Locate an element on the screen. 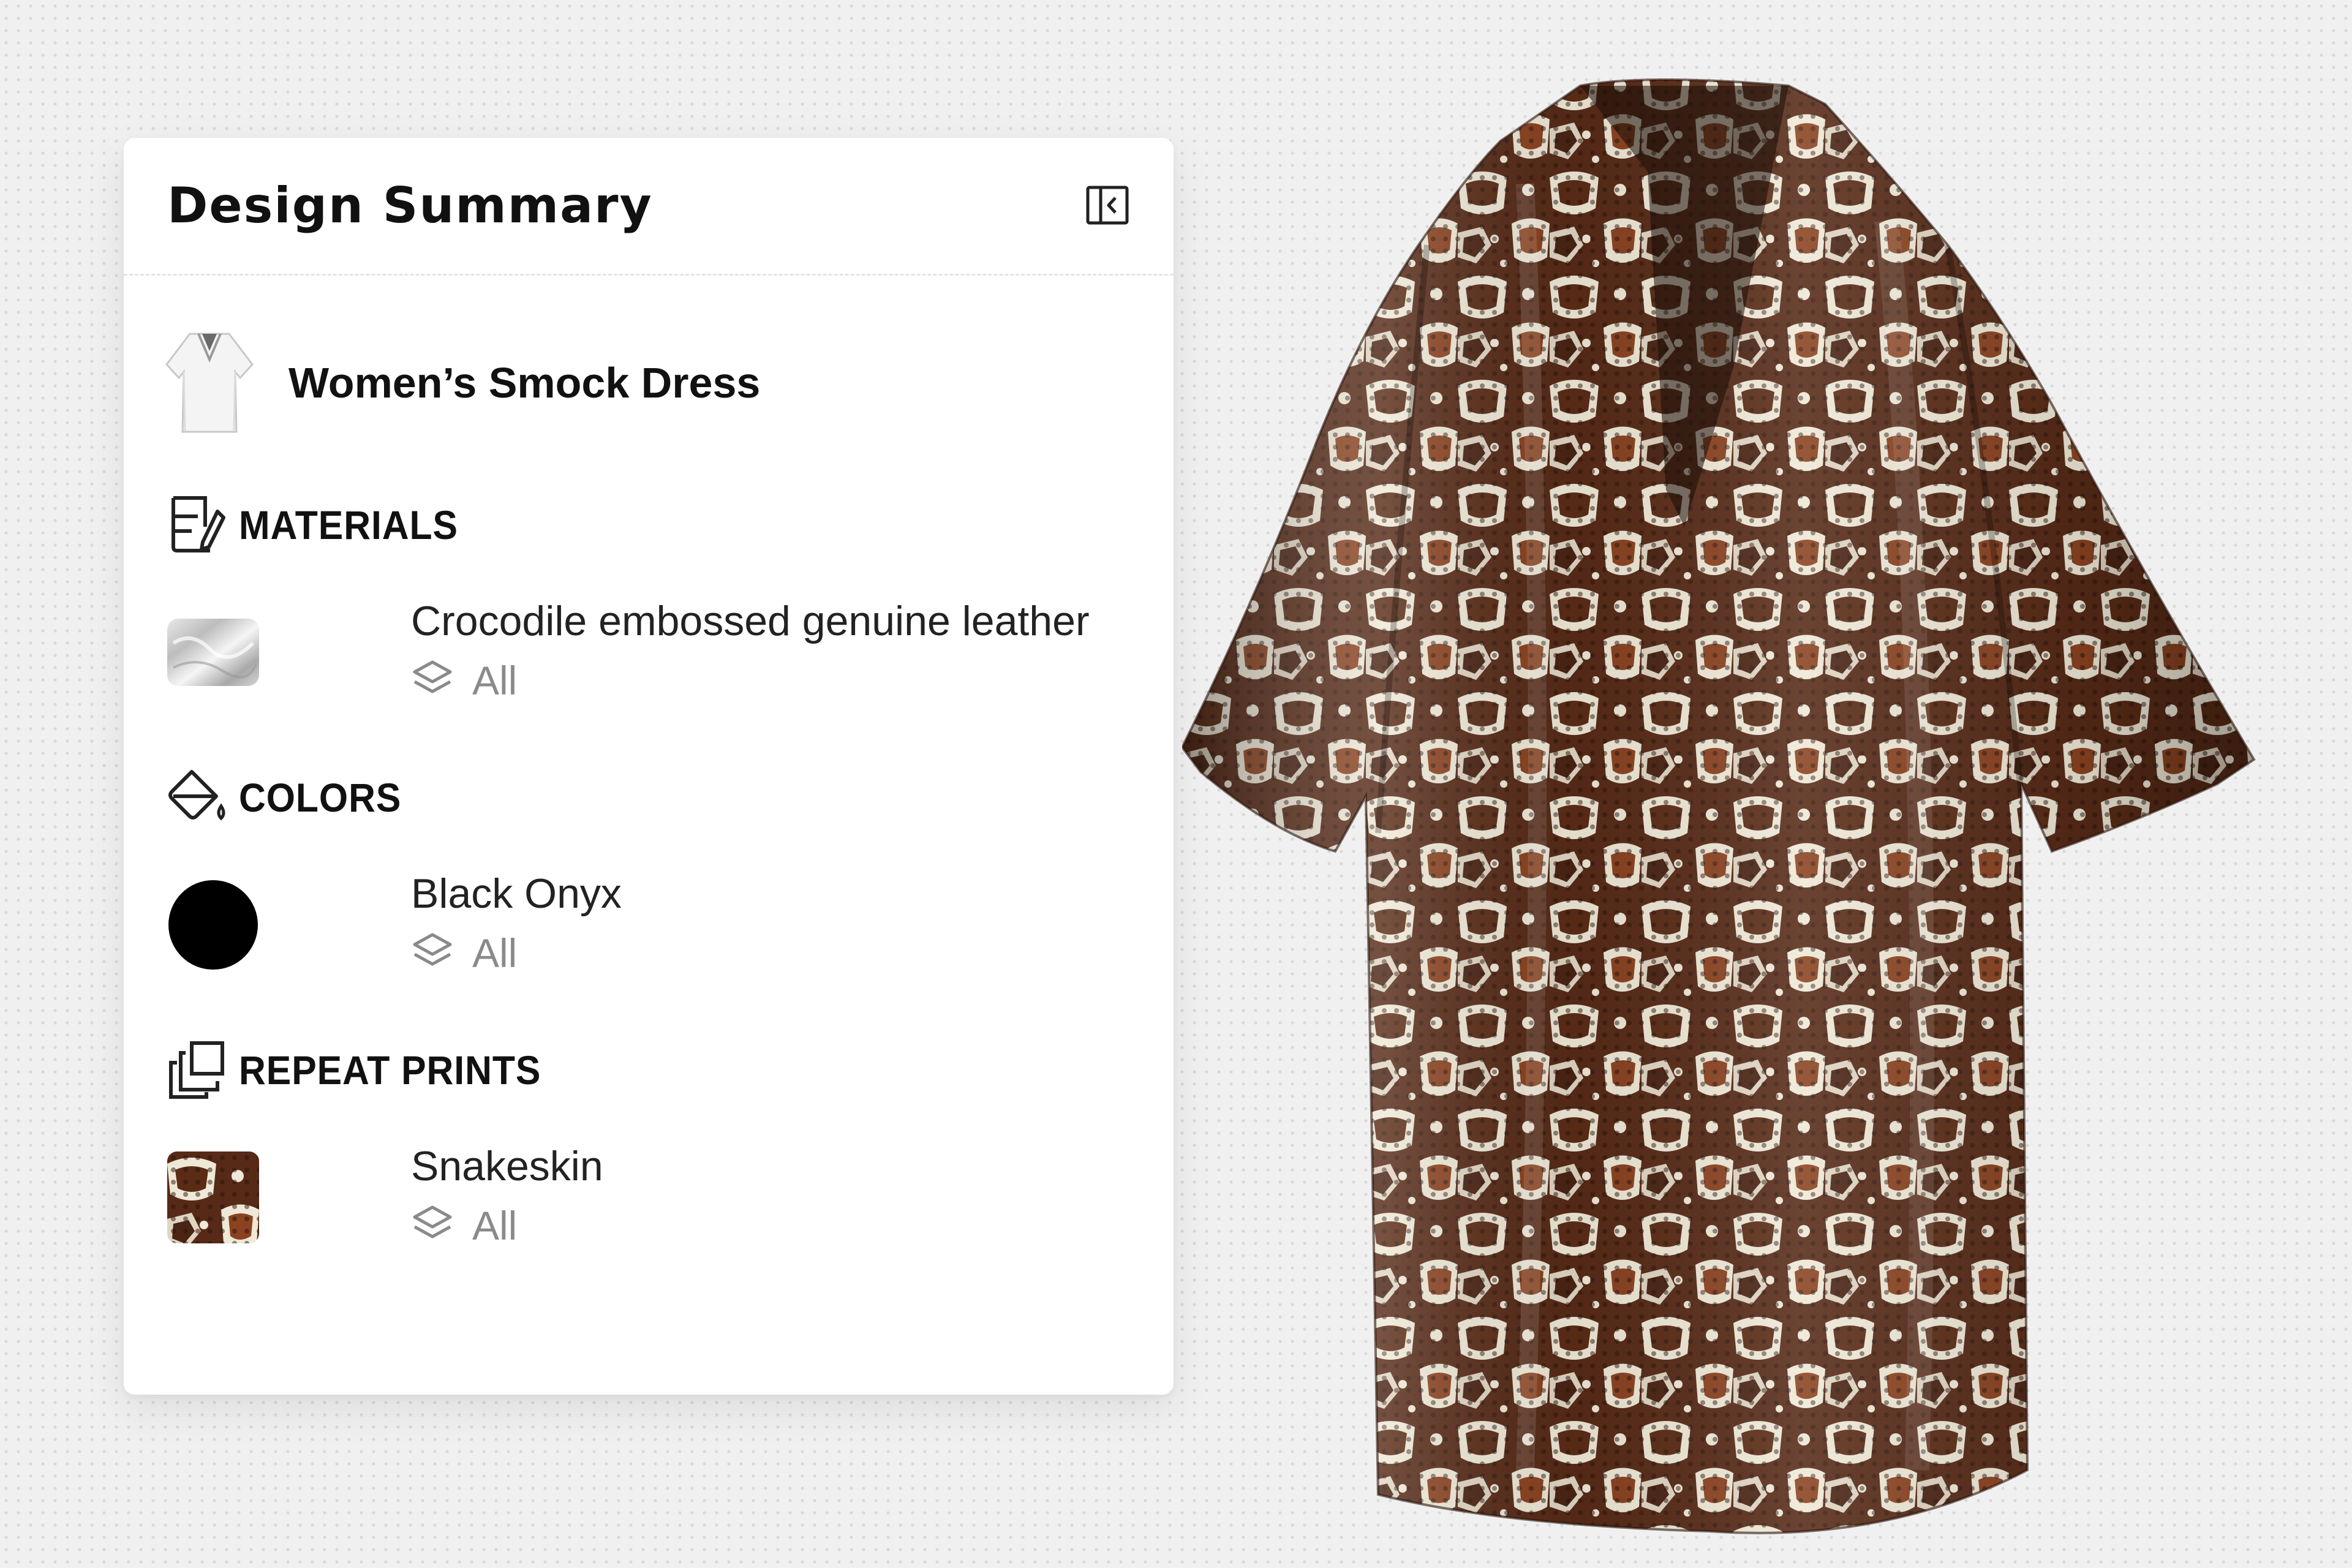 This screenshot has width=2352, height=1568. print-name: Snakeskin is located at coordinates (507, 1166).